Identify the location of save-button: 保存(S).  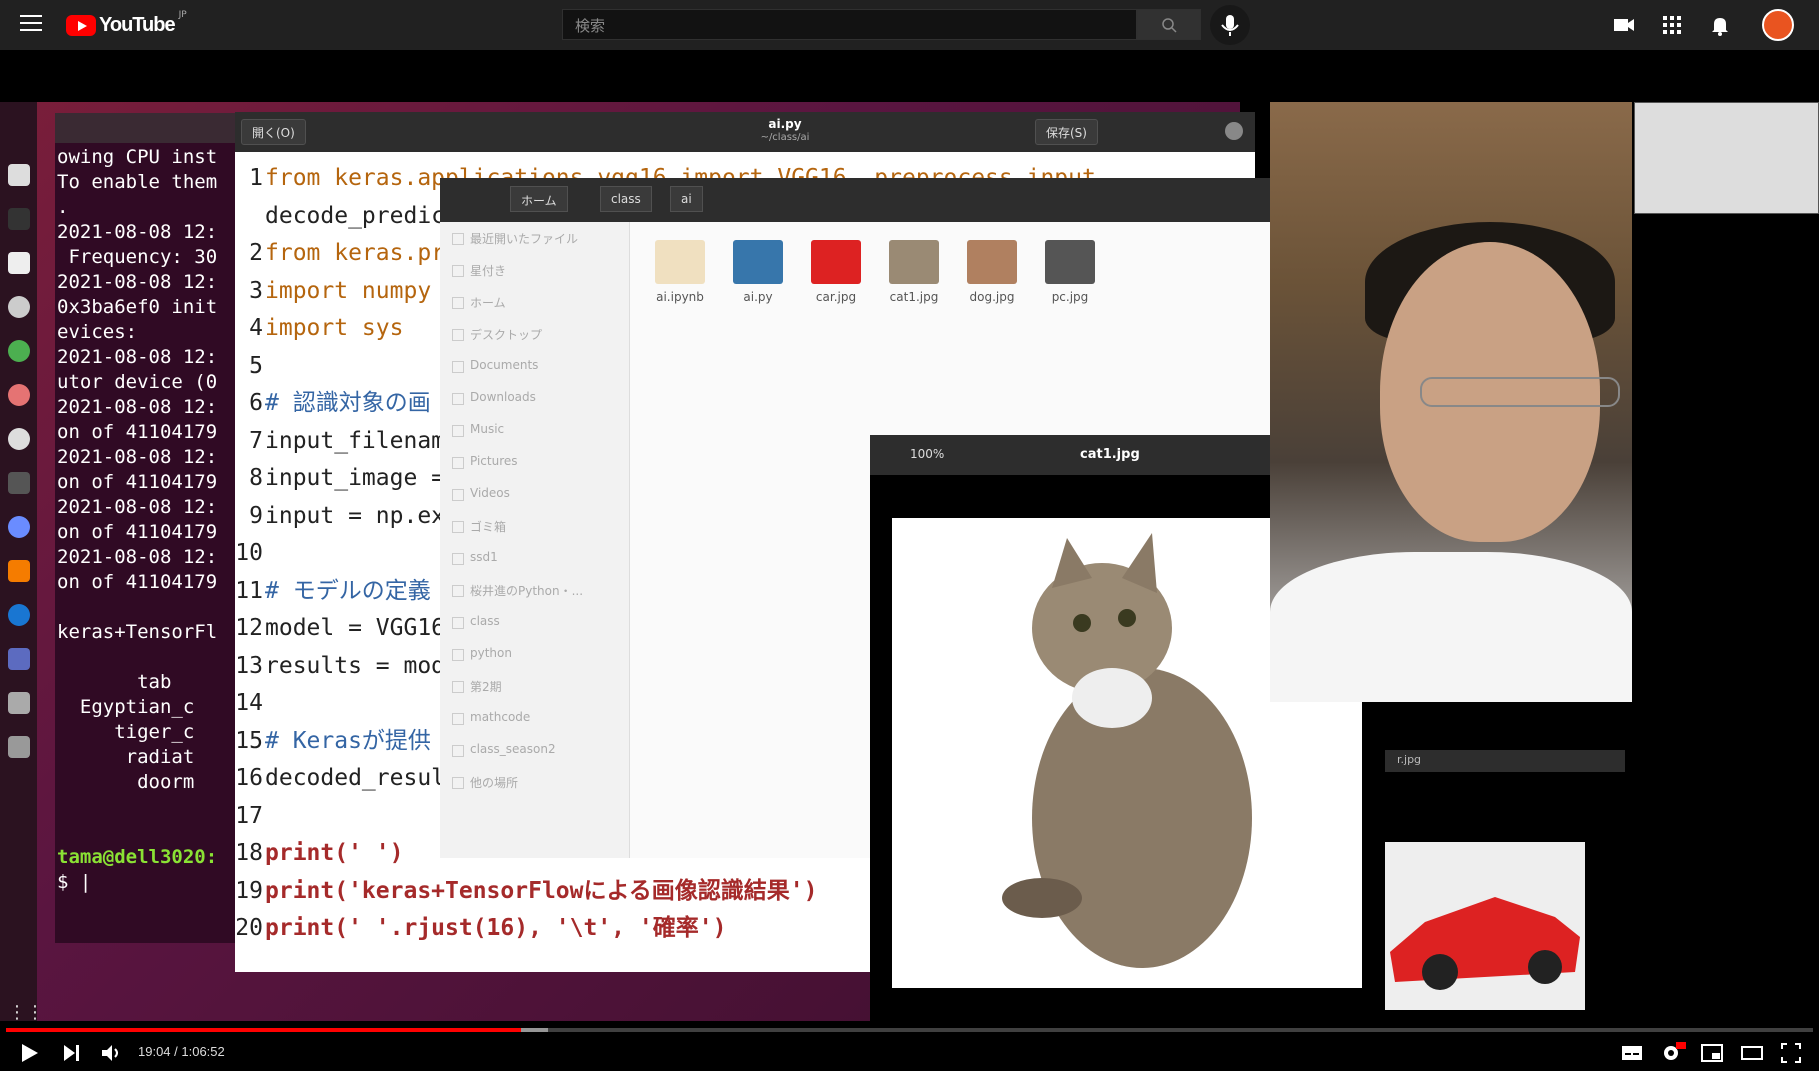
(1066, 132).